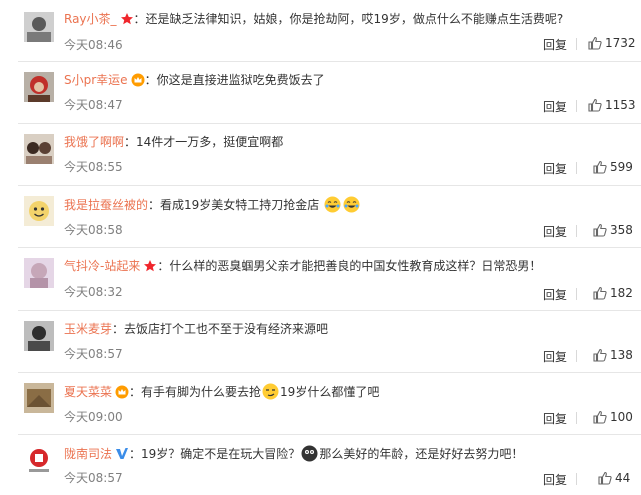 Image resolution: width=641 pixels, height=495 pixels. Describe the element at coordinates (320, 93) in the screenshot. I see `comment-item: S小pr幸运e ：你这是直接进监狱吃免费饭去了 今天08:47 回复 1153` at that location.